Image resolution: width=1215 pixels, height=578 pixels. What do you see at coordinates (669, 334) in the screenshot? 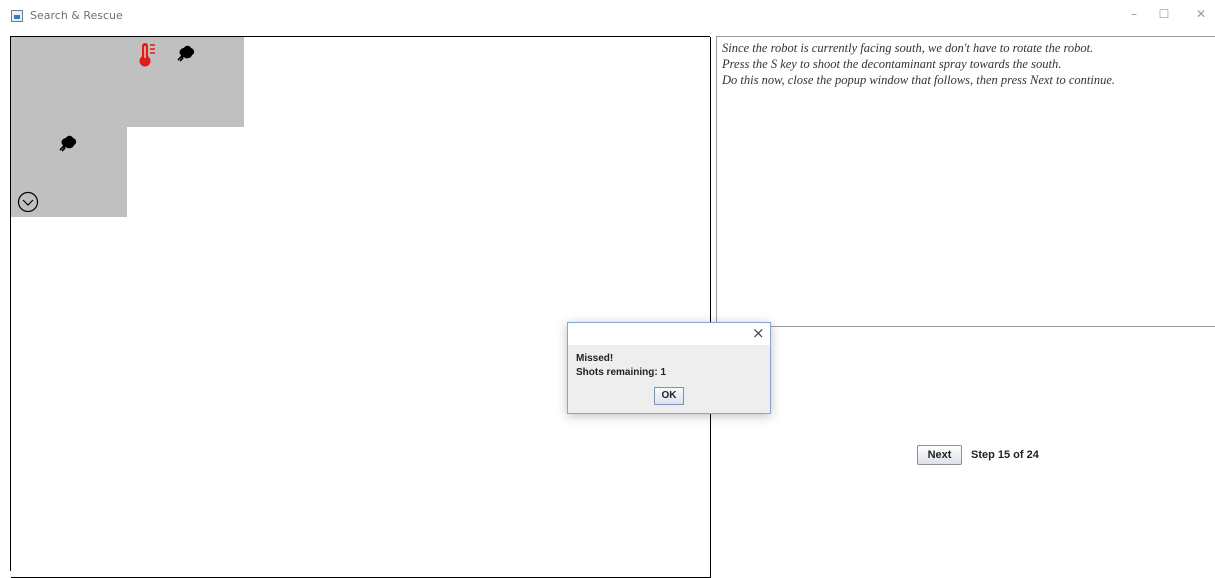
I see `dialog-title-bar: ×` at bounding box center [669, 334].